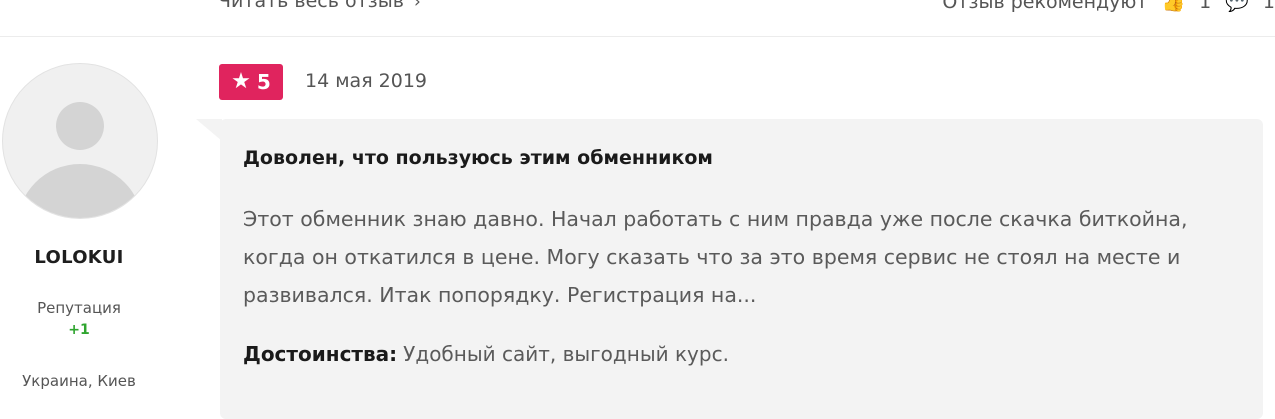 The image size is (1275, 419). Describe the element at coordinates (1205, 6) in the screenshot. I see `likes-count: 1` at that location.